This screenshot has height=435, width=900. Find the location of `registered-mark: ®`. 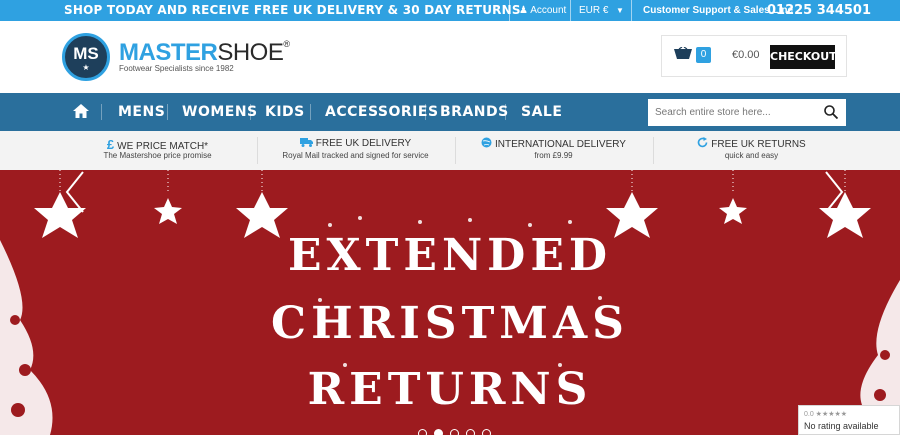

registered-mark: ® is located at coordinates (286, 44).